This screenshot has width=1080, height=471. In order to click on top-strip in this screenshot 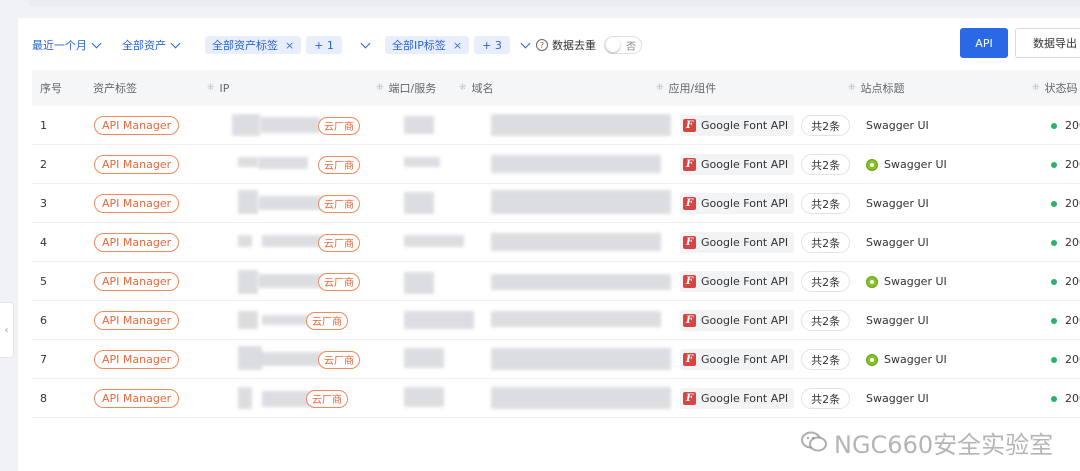, I will do `click(540, 9)`.